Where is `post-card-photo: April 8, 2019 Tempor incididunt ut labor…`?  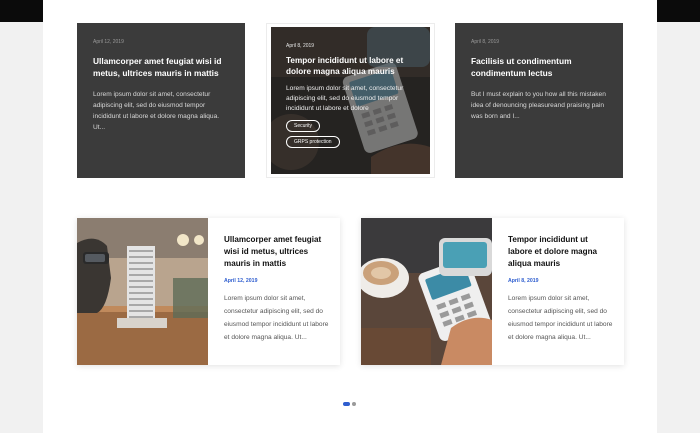
post-card-photo: April 8, 2019 Tempor incididunt ut labor… is located at coordinates (350, 100).